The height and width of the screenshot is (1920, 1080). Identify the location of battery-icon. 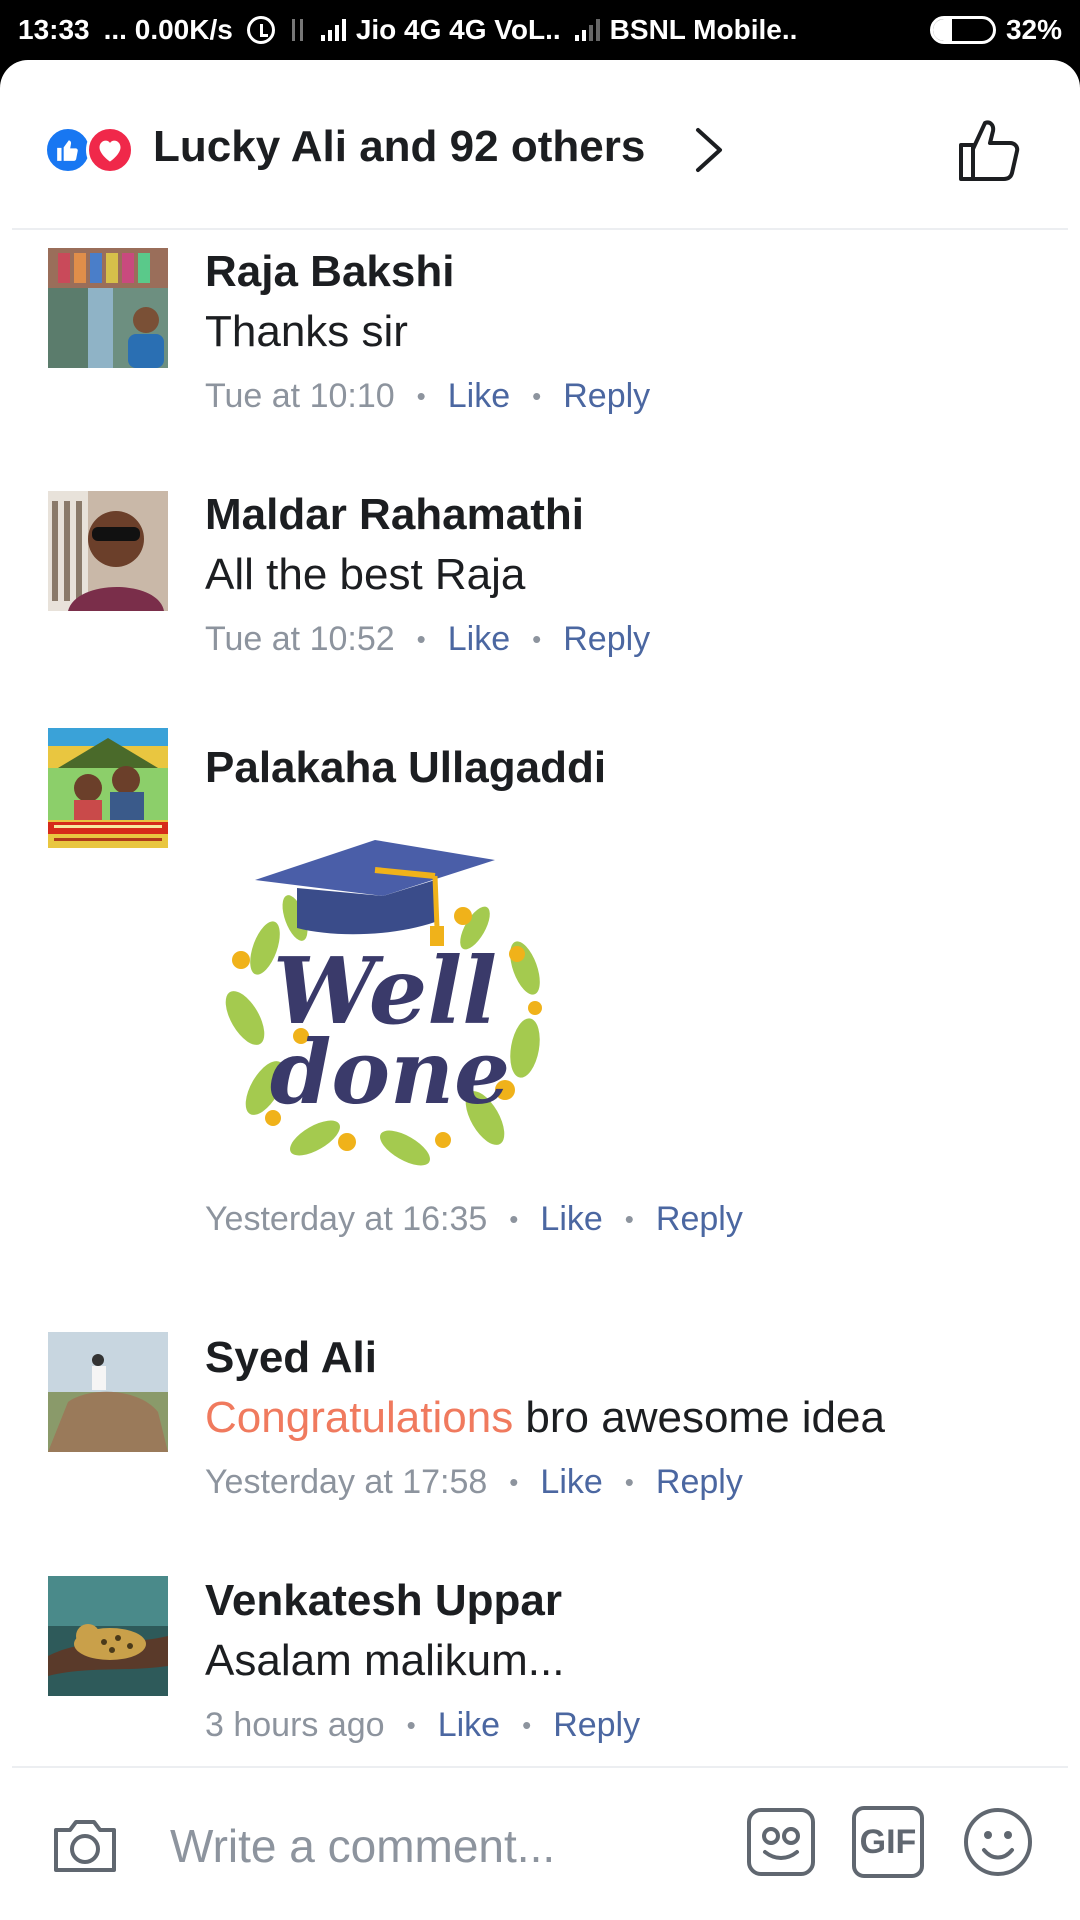
(962, 30).